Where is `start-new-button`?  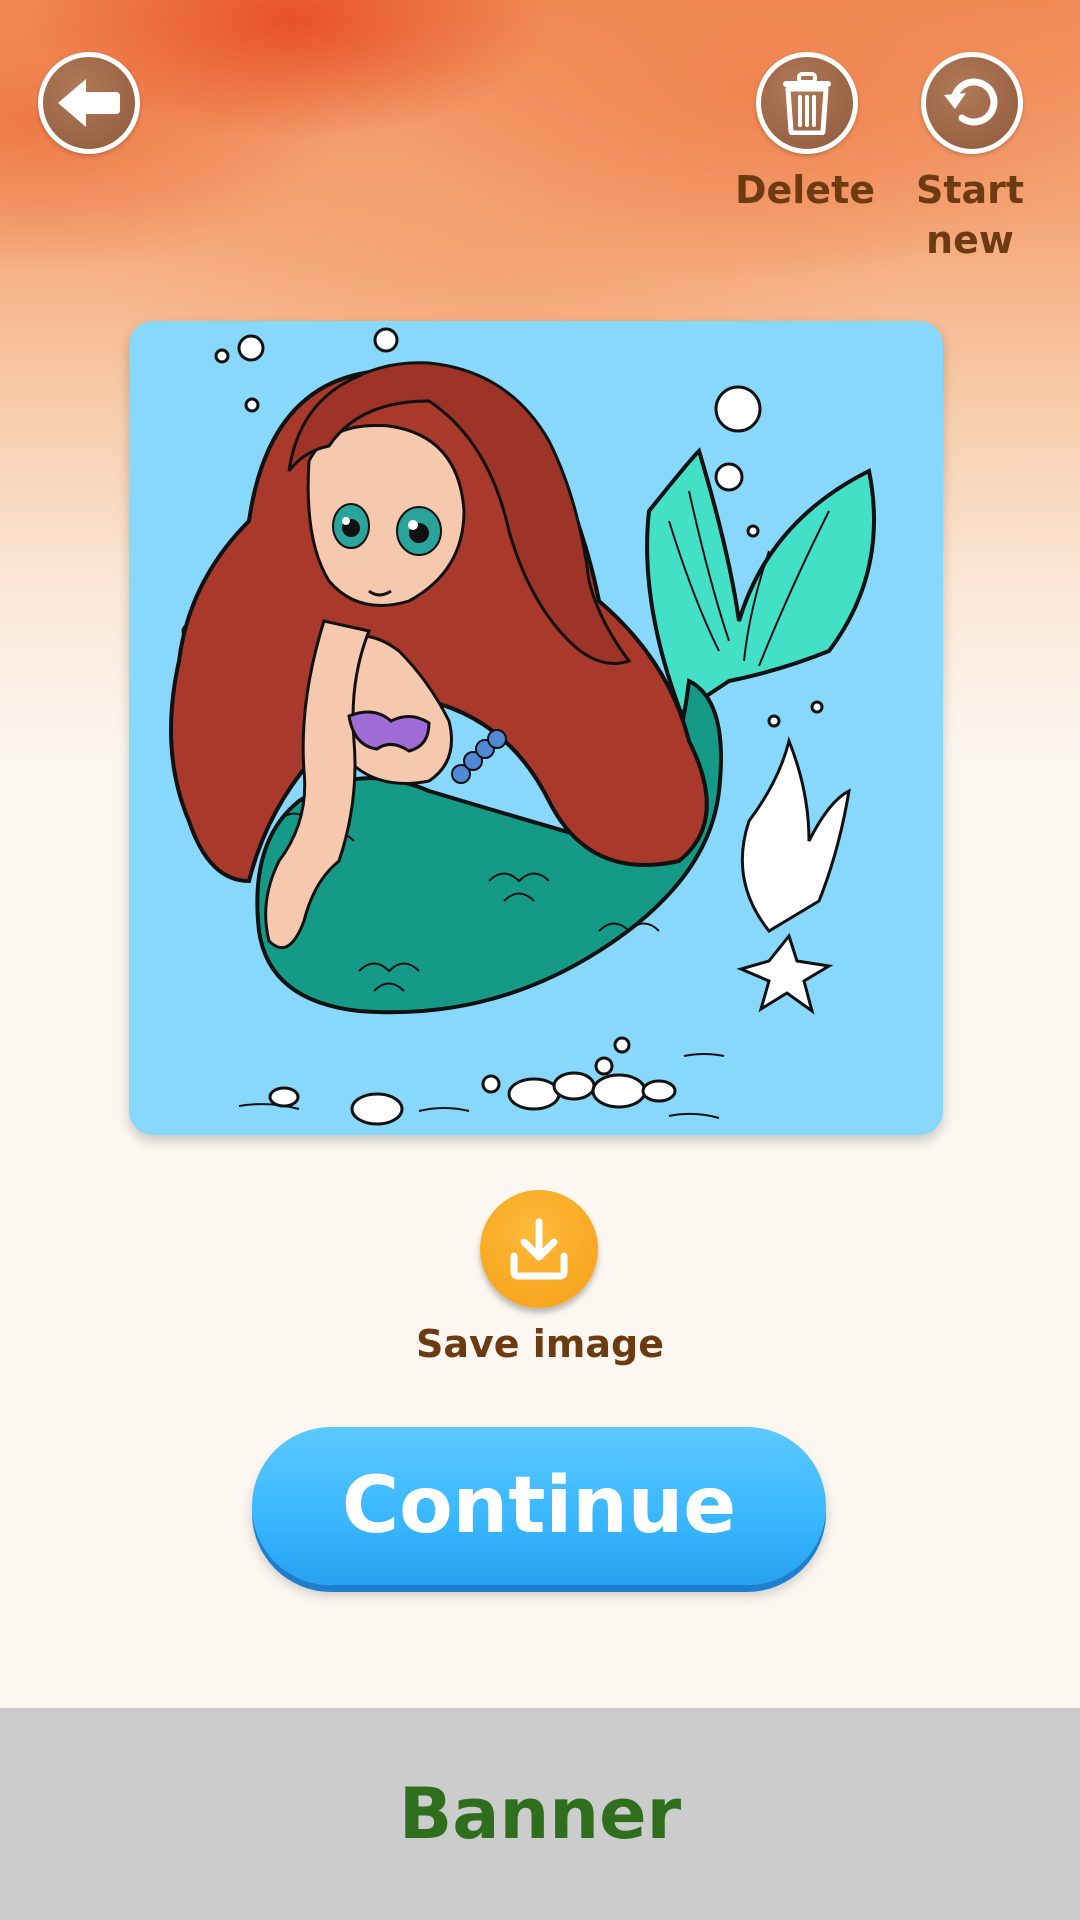
start-new-button is located at coordinates (972, 103).